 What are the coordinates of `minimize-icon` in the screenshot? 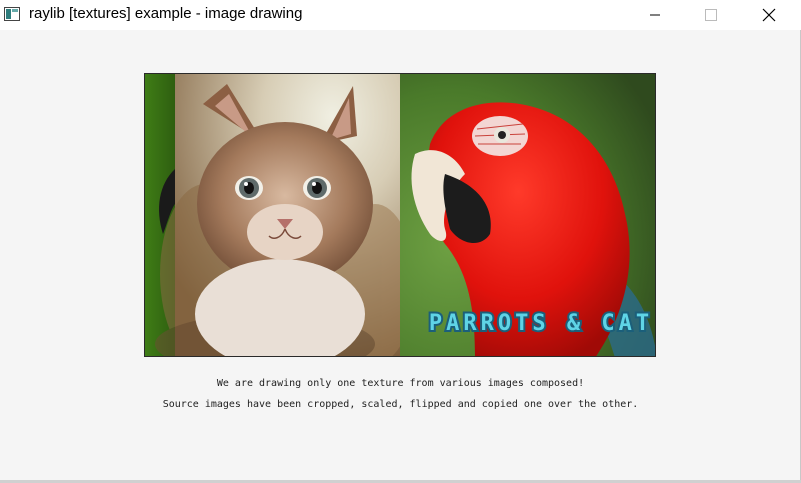 It's located at (655, 15).